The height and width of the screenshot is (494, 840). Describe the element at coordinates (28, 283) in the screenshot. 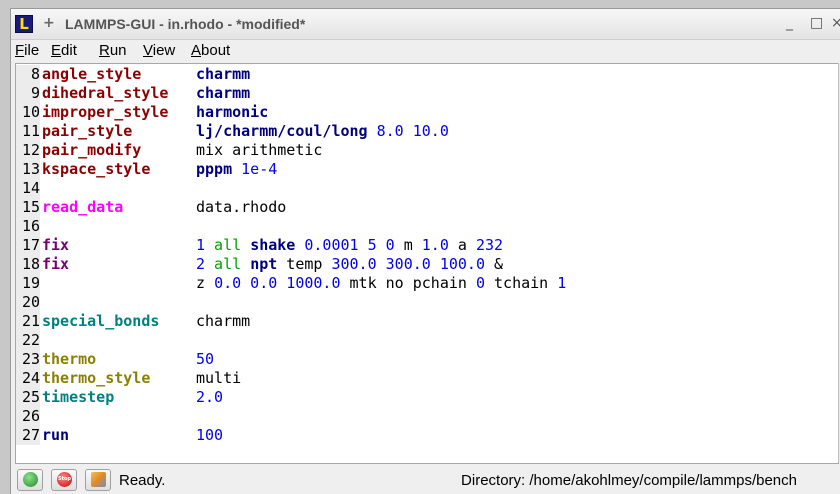

I see `line-number: 19` at that location.